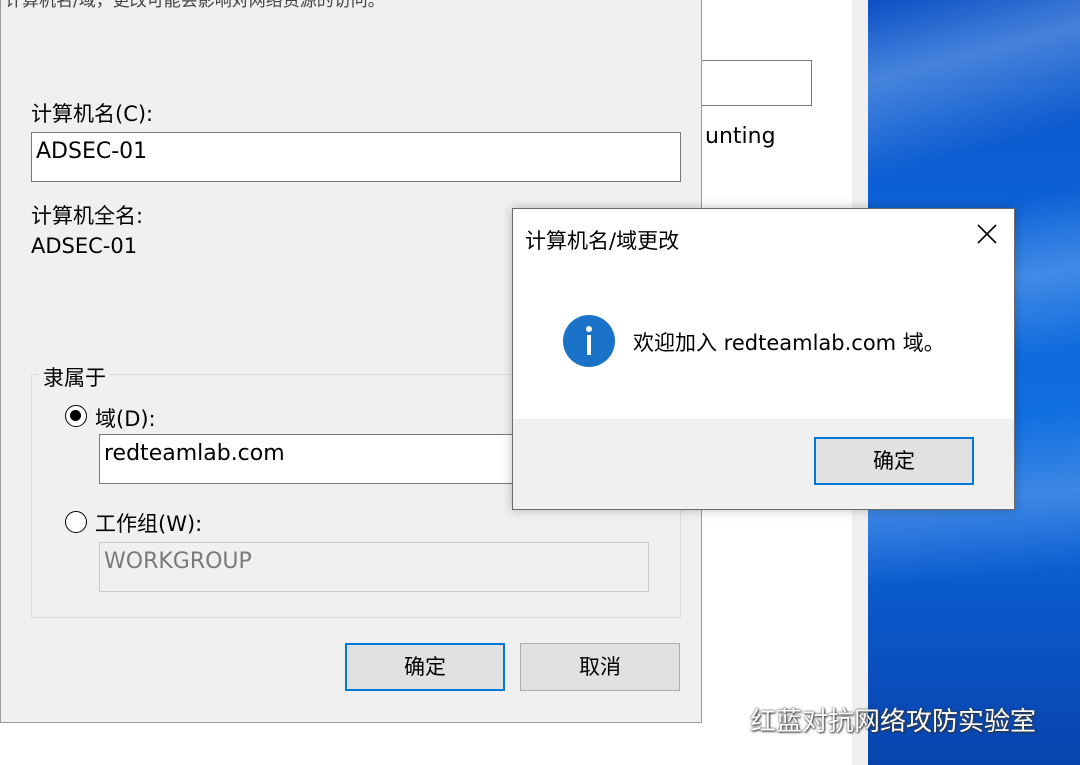 The width and height of the screenshot is (1080, 765). Describe the element at coordinates (84, 246) in the screenshot. I see `full-computer-name-value: ADSEC-01` at that location.